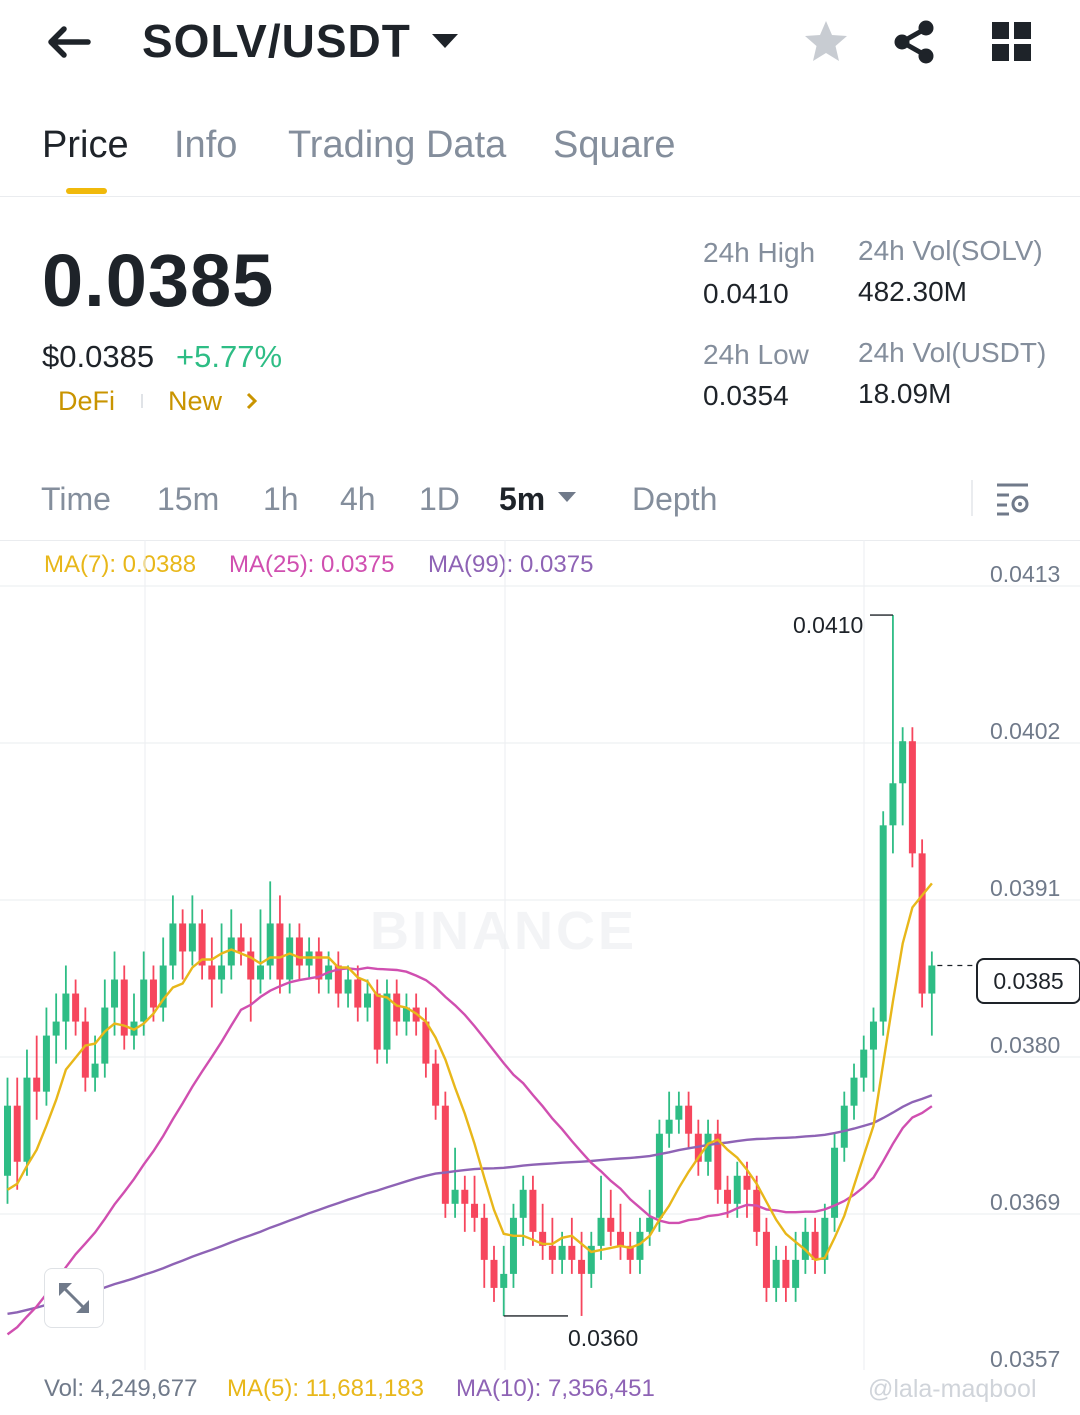 The image size is (1080, 1415). Describe the element at coordinates (555, 1388) in the screenshot. I see `volume-ma10: MA(10): 7,356,451` at that location.